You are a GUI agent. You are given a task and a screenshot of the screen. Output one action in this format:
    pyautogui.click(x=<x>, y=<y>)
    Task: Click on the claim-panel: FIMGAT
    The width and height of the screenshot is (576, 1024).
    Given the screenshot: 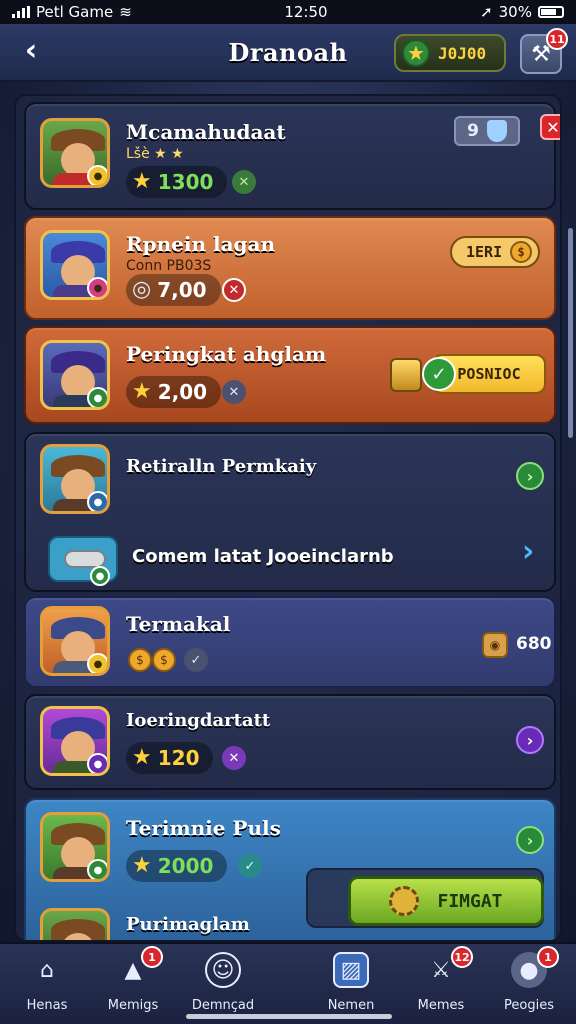 What is the action you would take?
    pyautogui.click(x=425, y=898)
    